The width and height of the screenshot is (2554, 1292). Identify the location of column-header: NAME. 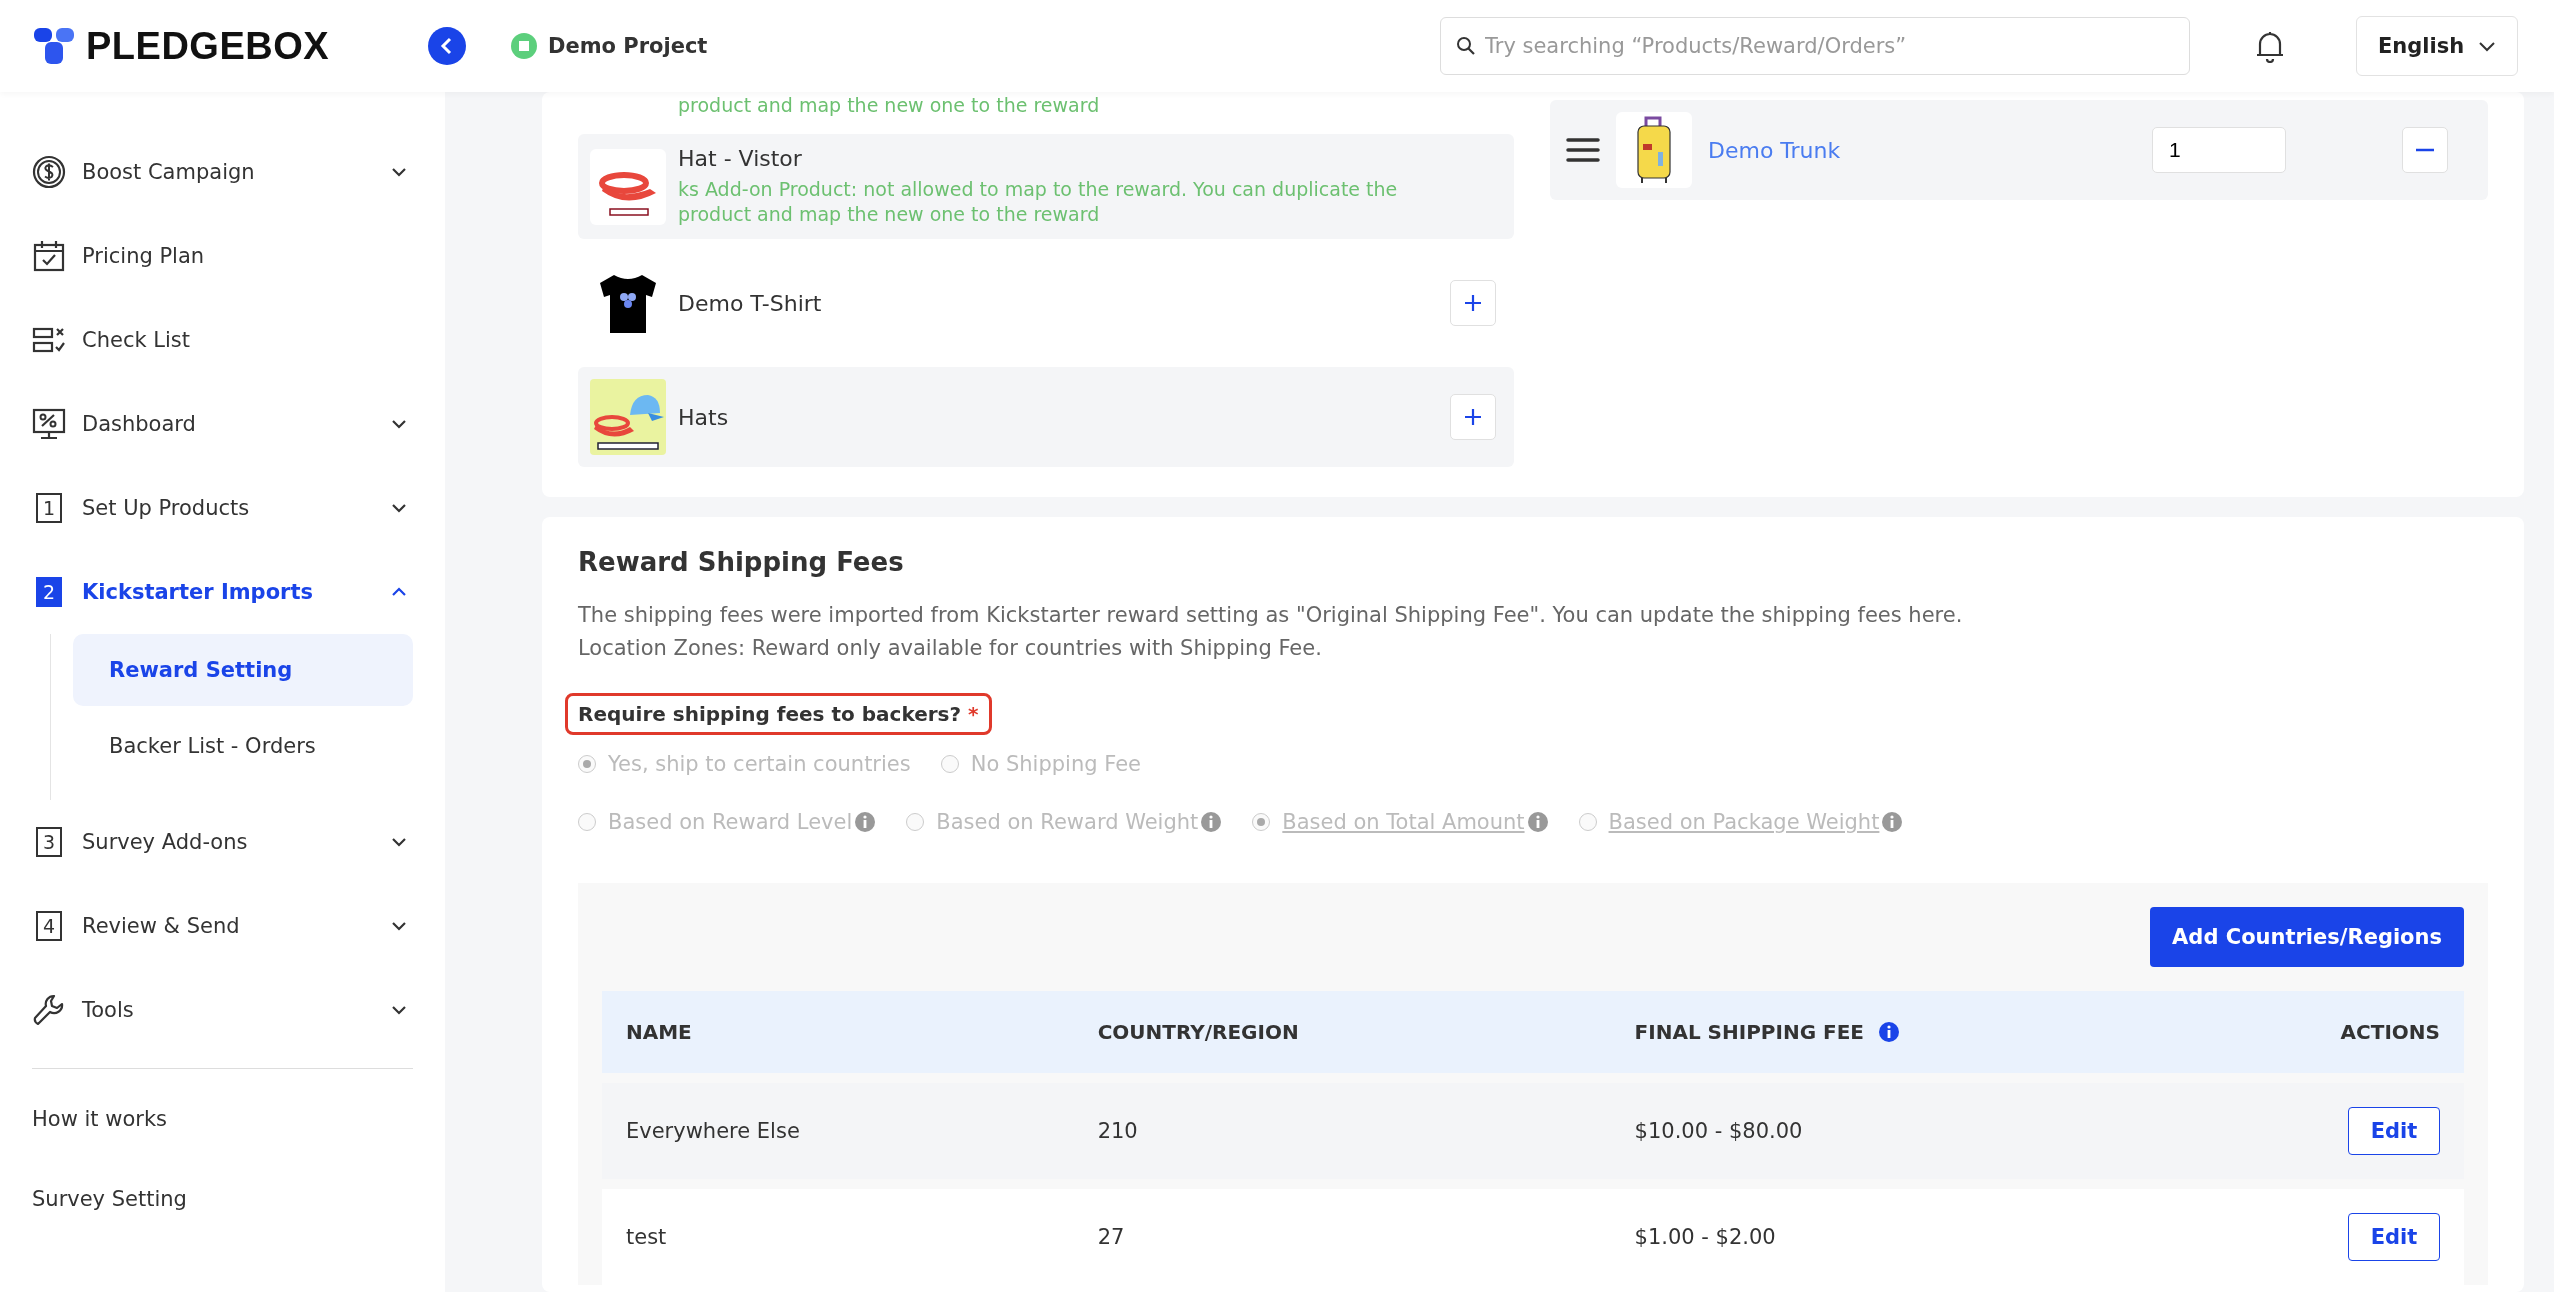
(659, 1032).